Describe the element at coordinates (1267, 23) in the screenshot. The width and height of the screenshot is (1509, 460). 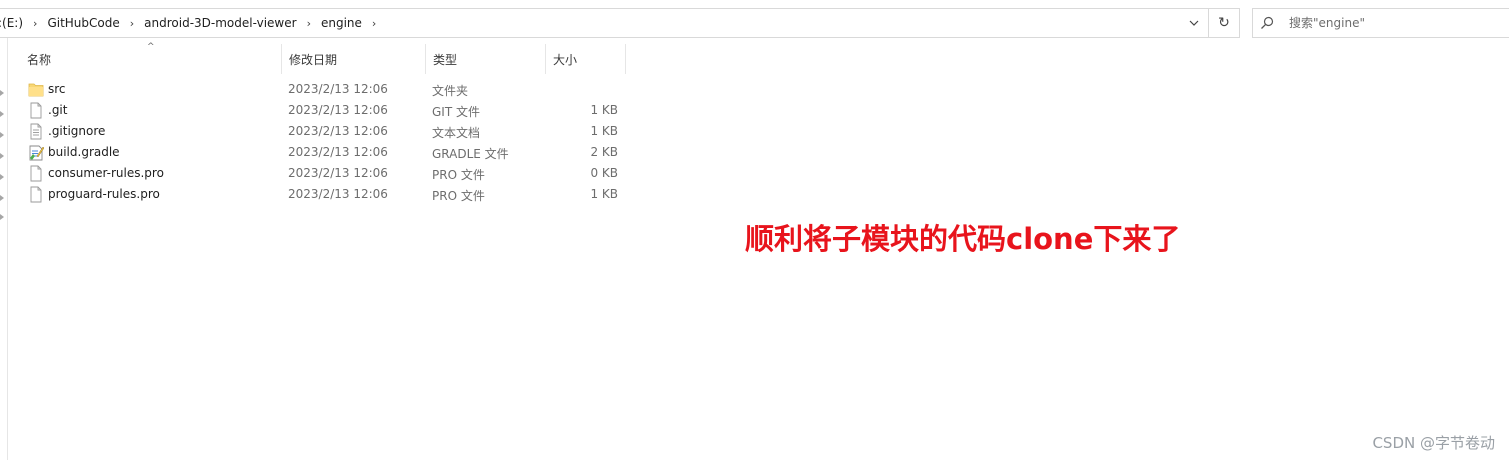
I see `search-icon` at that location.